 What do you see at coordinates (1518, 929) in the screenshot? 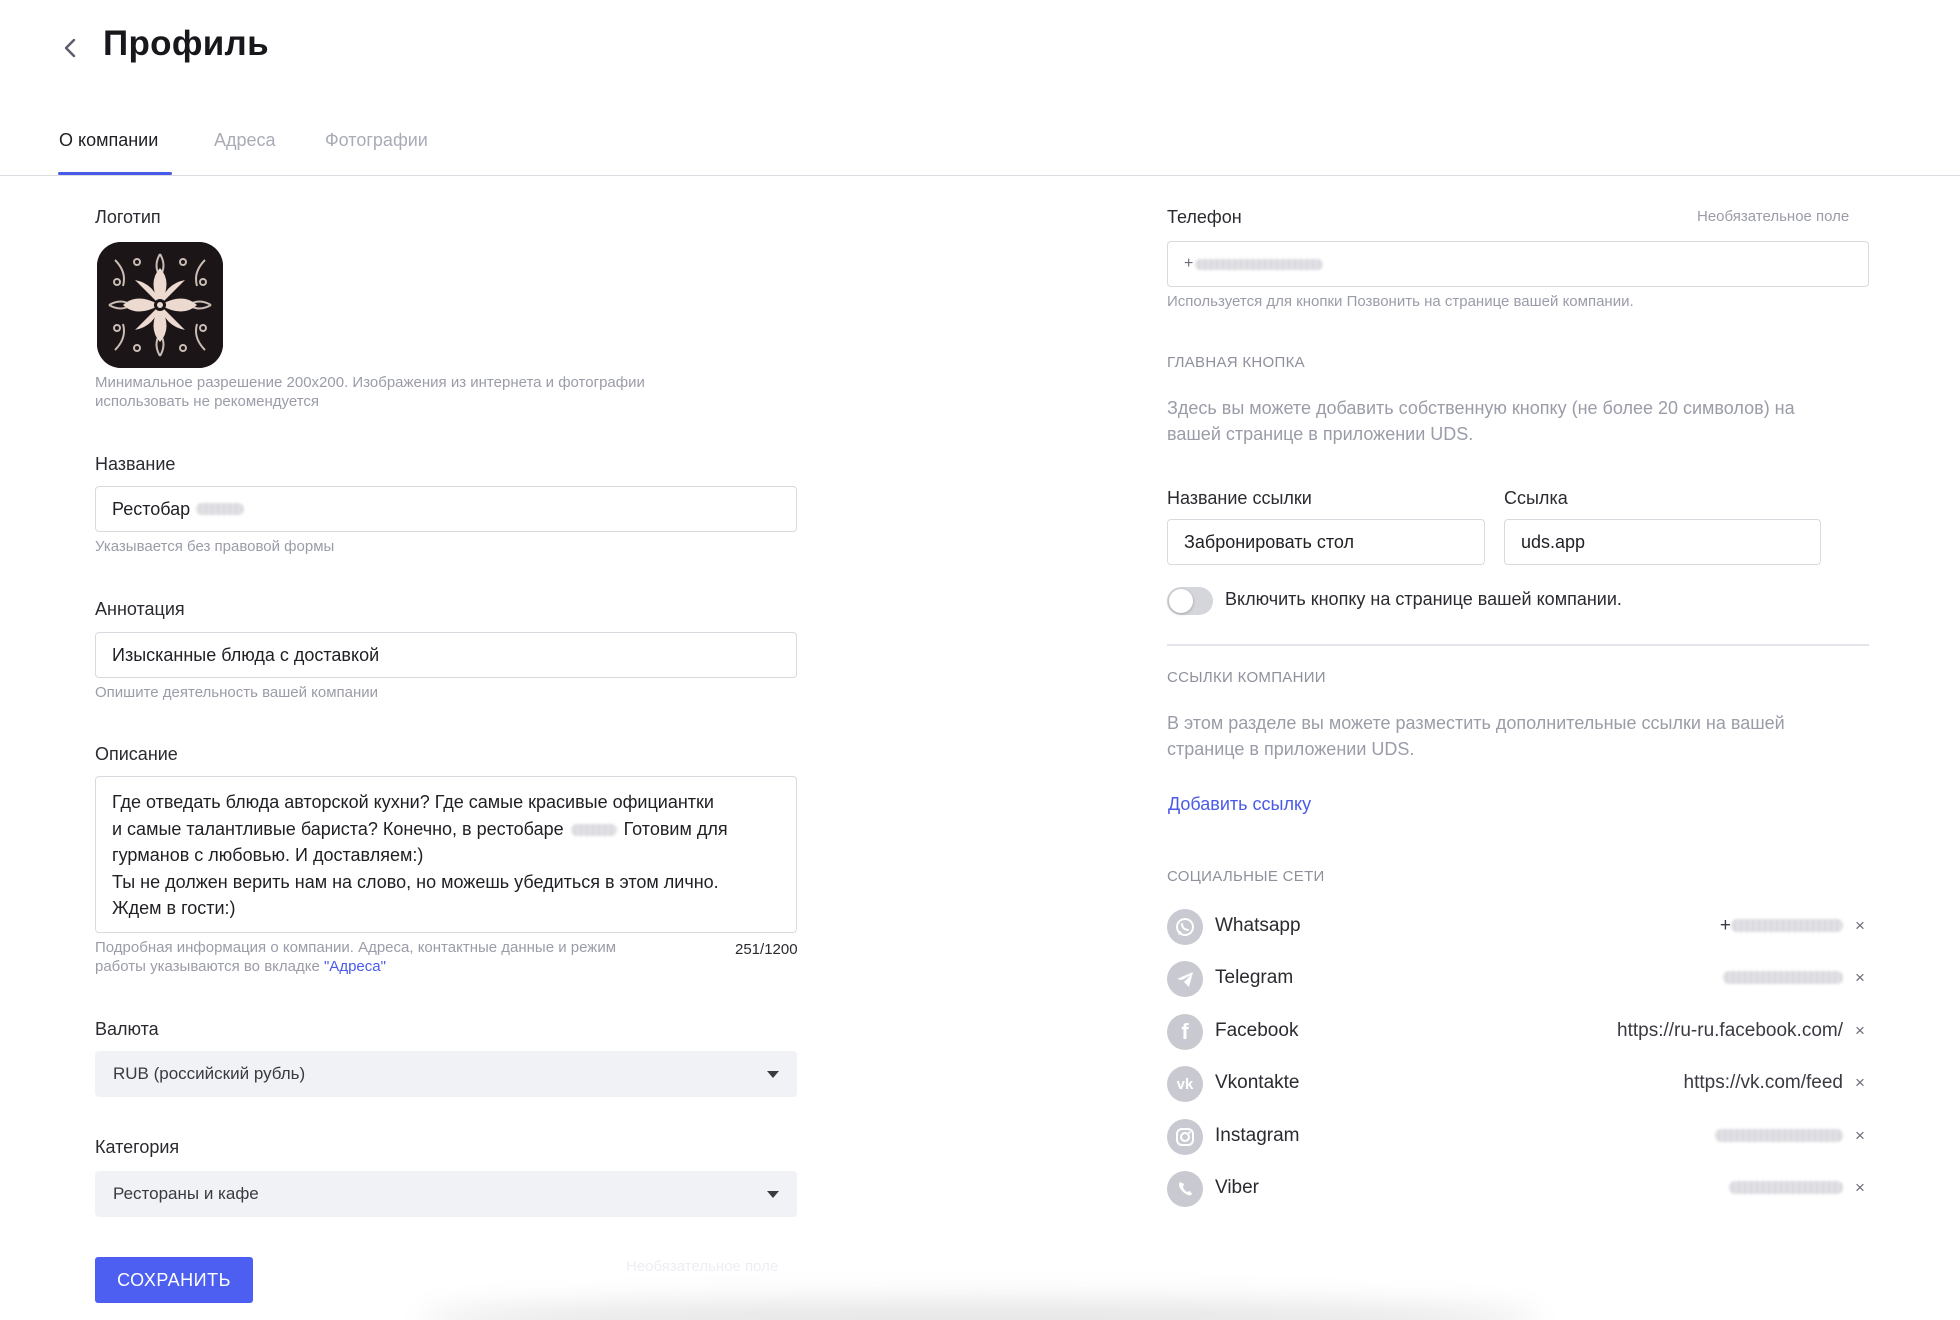
I see `social-row-whatsapp: Whatsapp + ×` at bounding box center [1518, 929].